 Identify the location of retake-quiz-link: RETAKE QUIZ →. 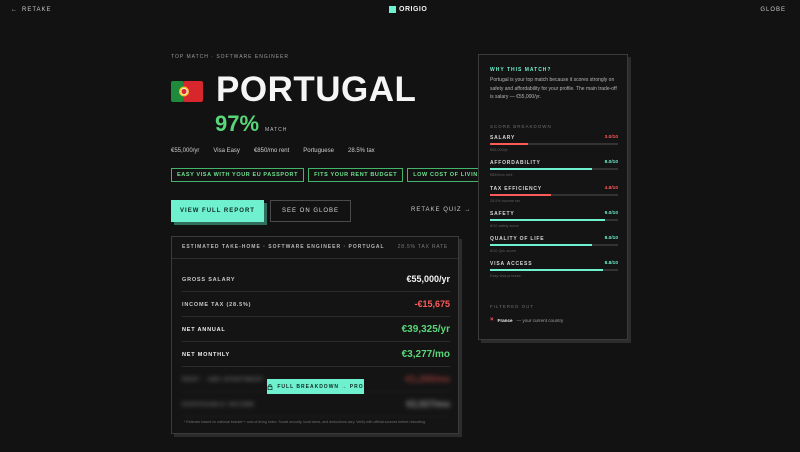
(441, 210).